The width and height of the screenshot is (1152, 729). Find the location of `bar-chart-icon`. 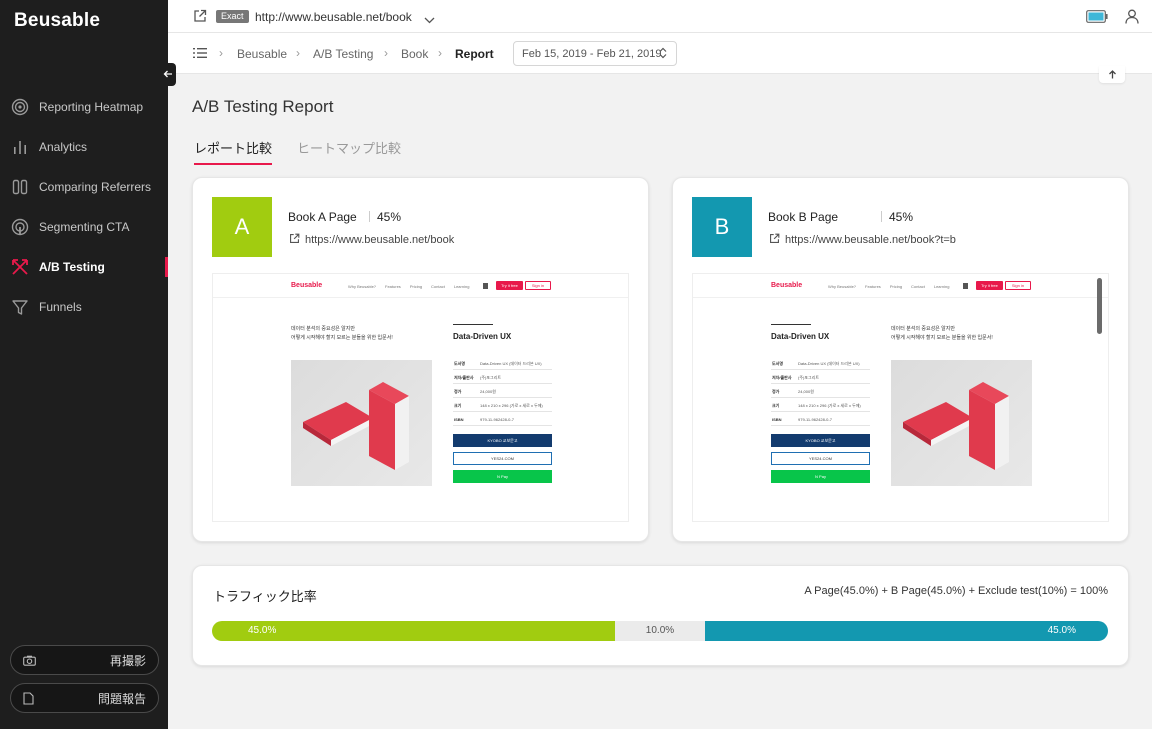

bar-chart-icon is located at coordinates (20, 147).